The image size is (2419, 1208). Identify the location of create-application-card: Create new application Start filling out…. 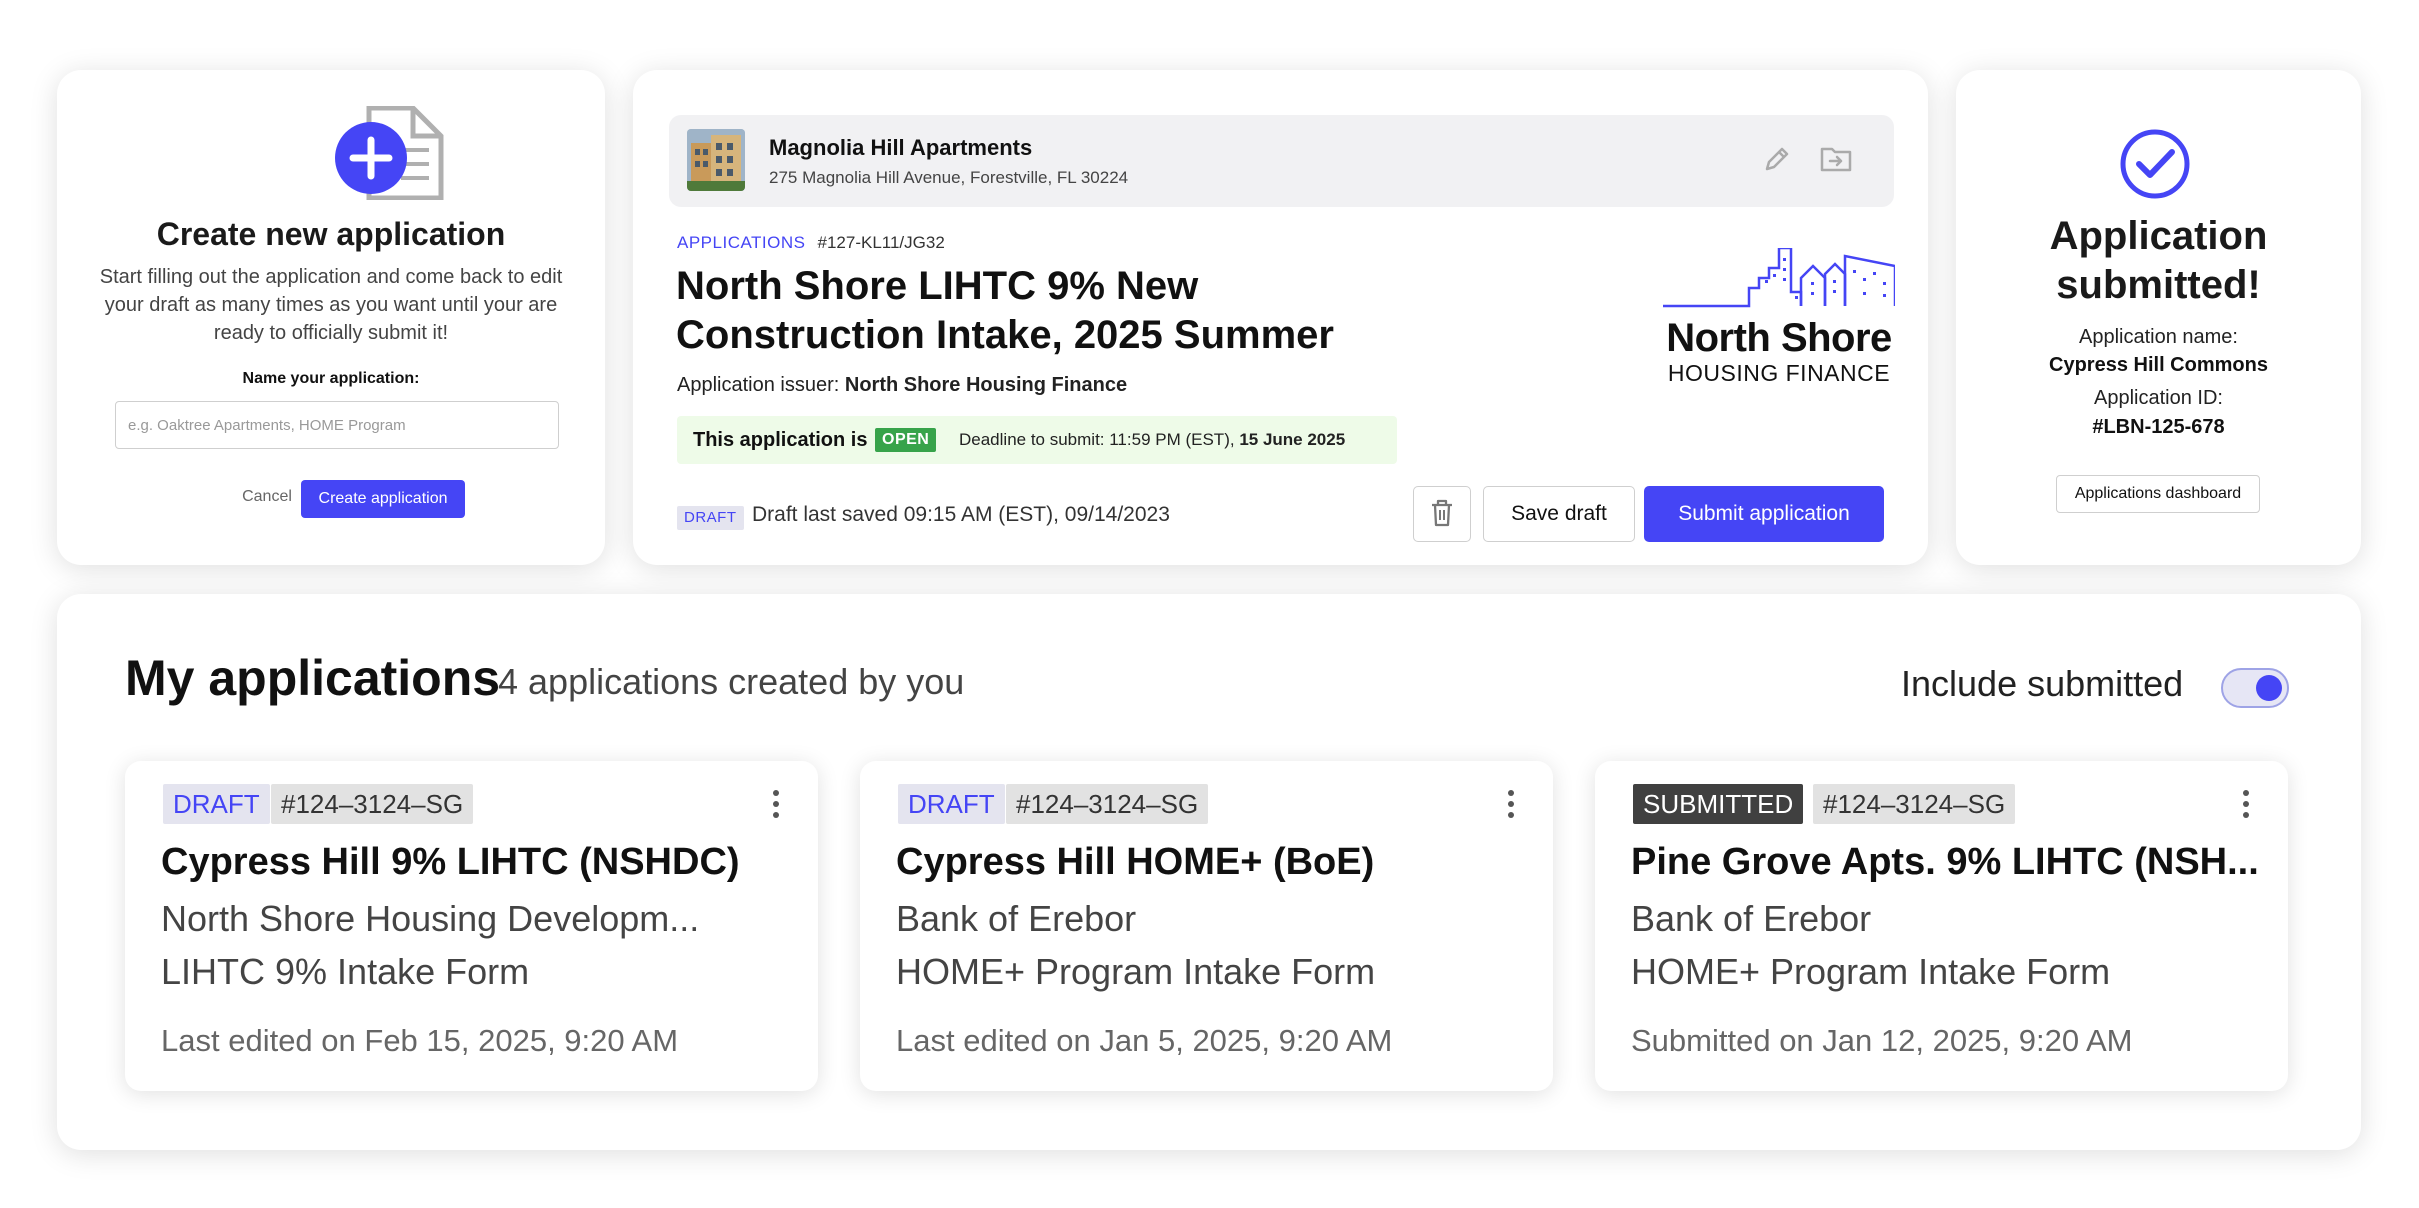
(331, 317).